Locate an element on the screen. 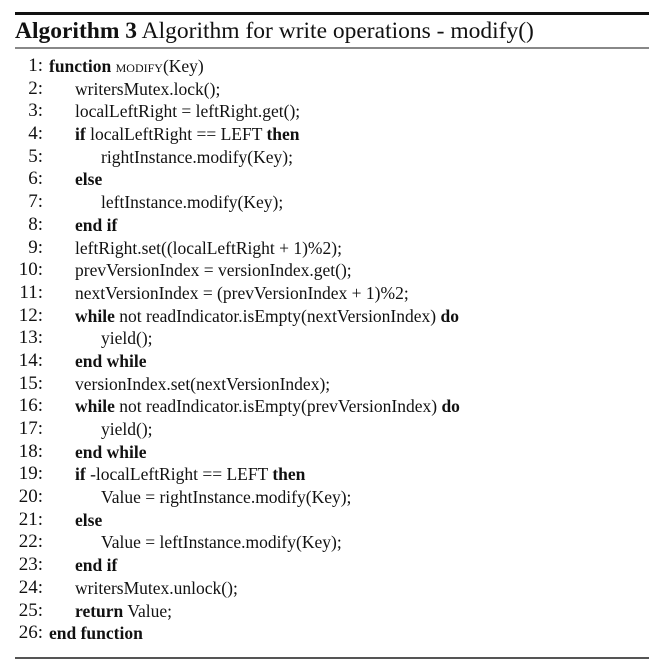 This screenshot has height=659, width=660. code-text: localLeftRight = leftRight.get(); is located at coordinates (188, 111).